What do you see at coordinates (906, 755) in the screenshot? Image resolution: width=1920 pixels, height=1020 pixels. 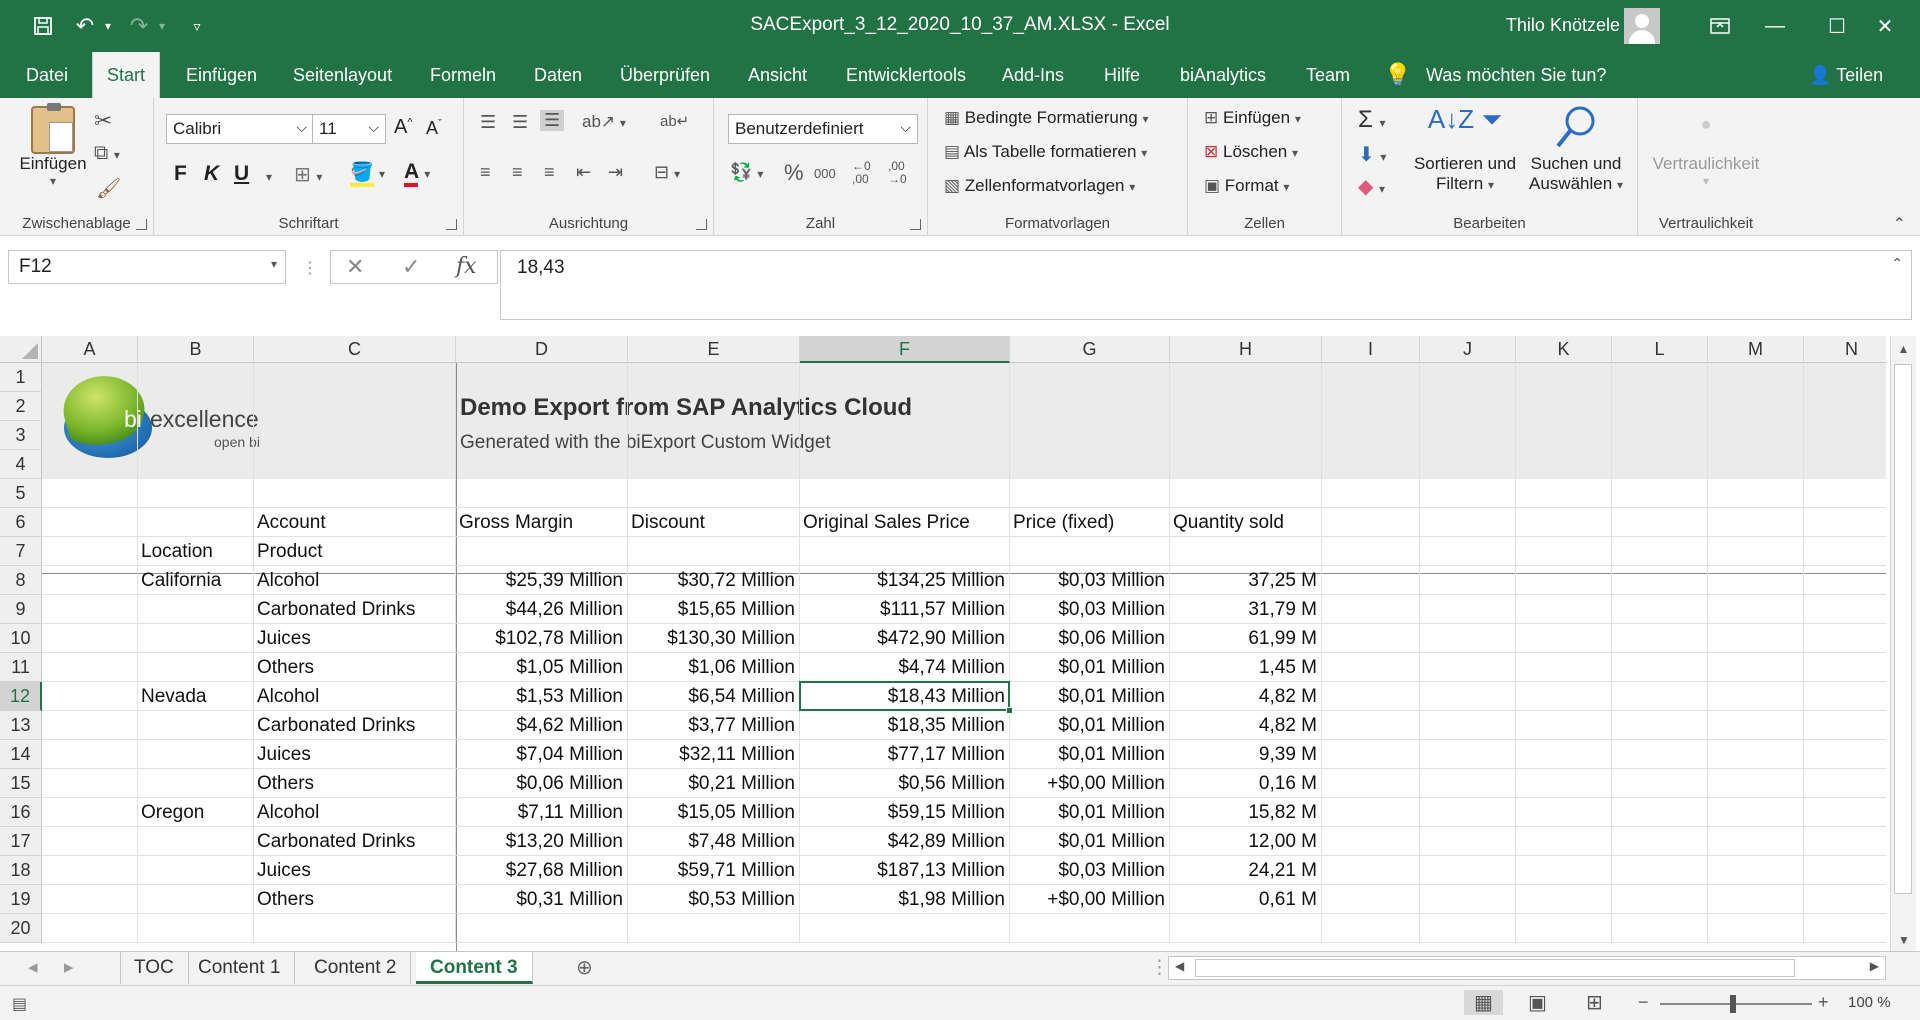 I see `data-cell: $77,17 Million` at bounding box center [906, 755].